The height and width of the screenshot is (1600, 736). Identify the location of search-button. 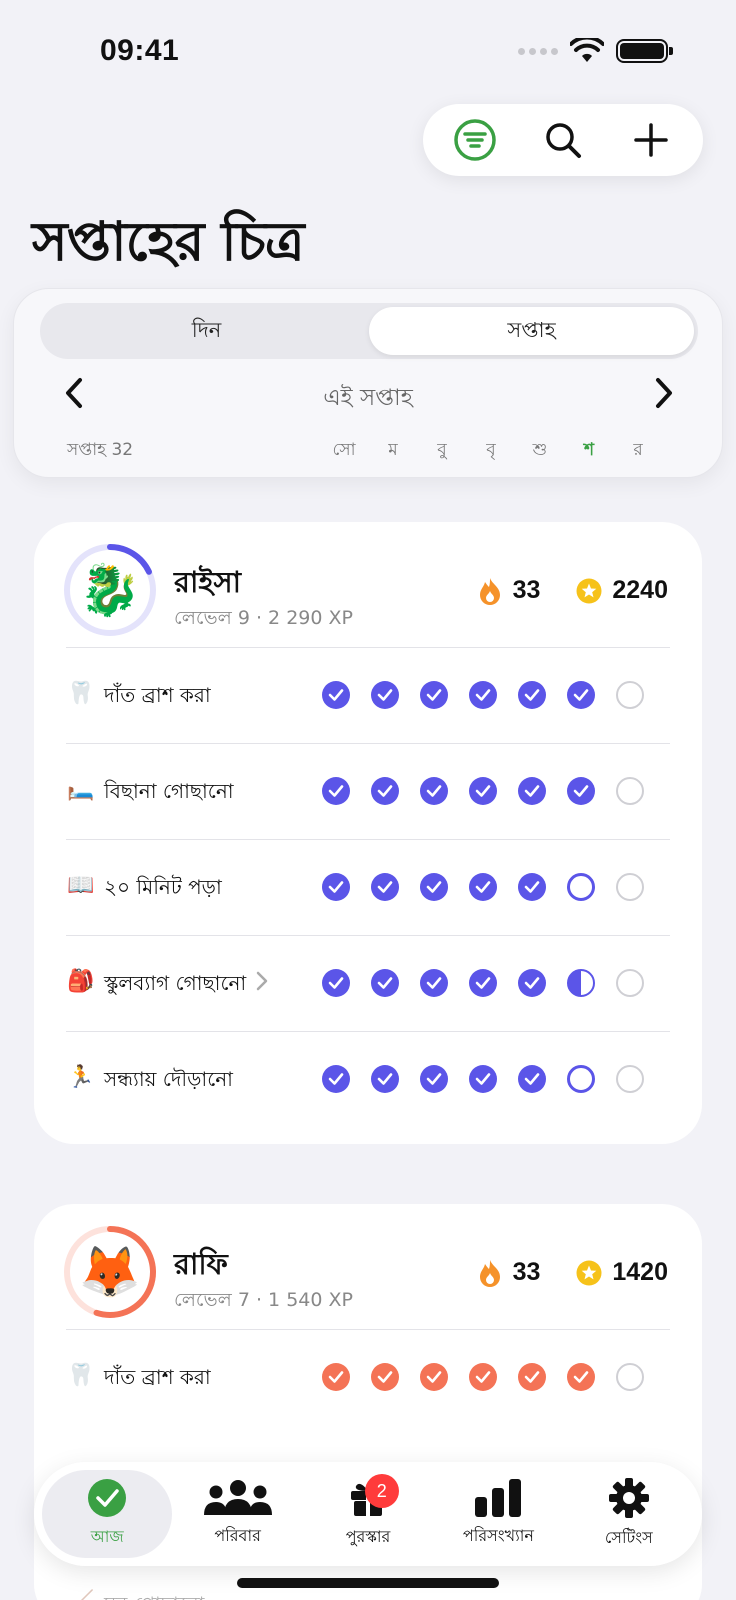
(563, 140).